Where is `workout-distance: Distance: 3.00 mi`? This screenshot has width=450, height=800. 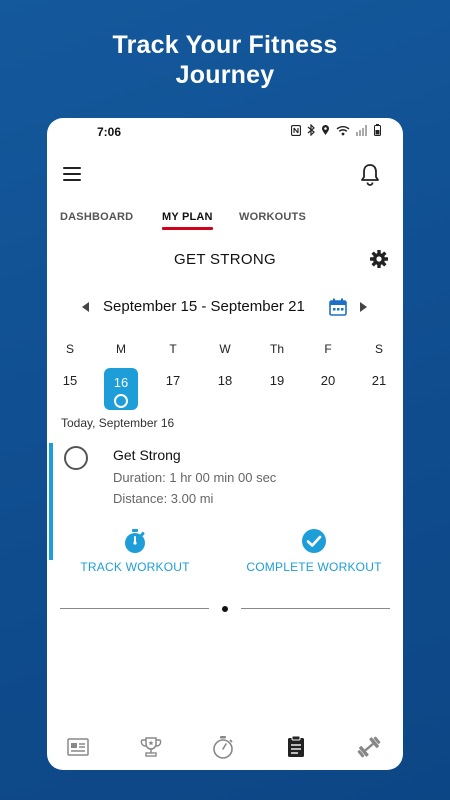
workout-distance: Distance: 3.00 mi is located at coordinates (163, 498).